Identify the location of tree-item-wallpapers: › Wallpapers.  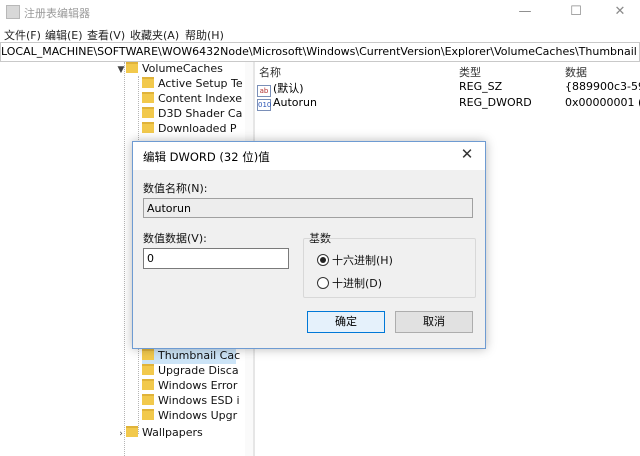
(159, 433).